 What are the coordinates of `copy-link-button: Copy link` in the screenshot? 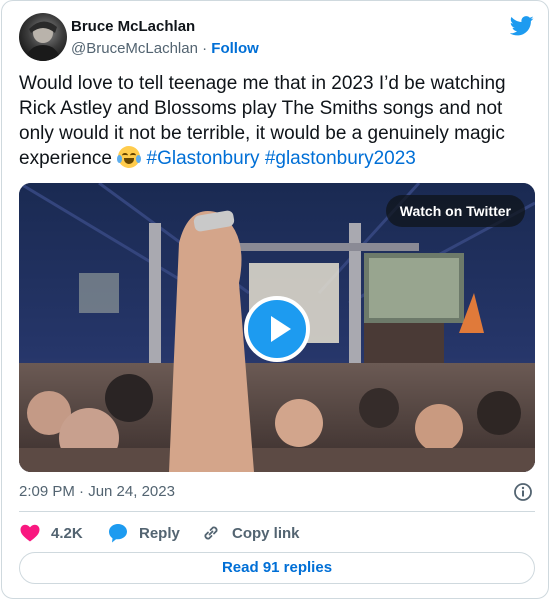 It's located at (250, 533).